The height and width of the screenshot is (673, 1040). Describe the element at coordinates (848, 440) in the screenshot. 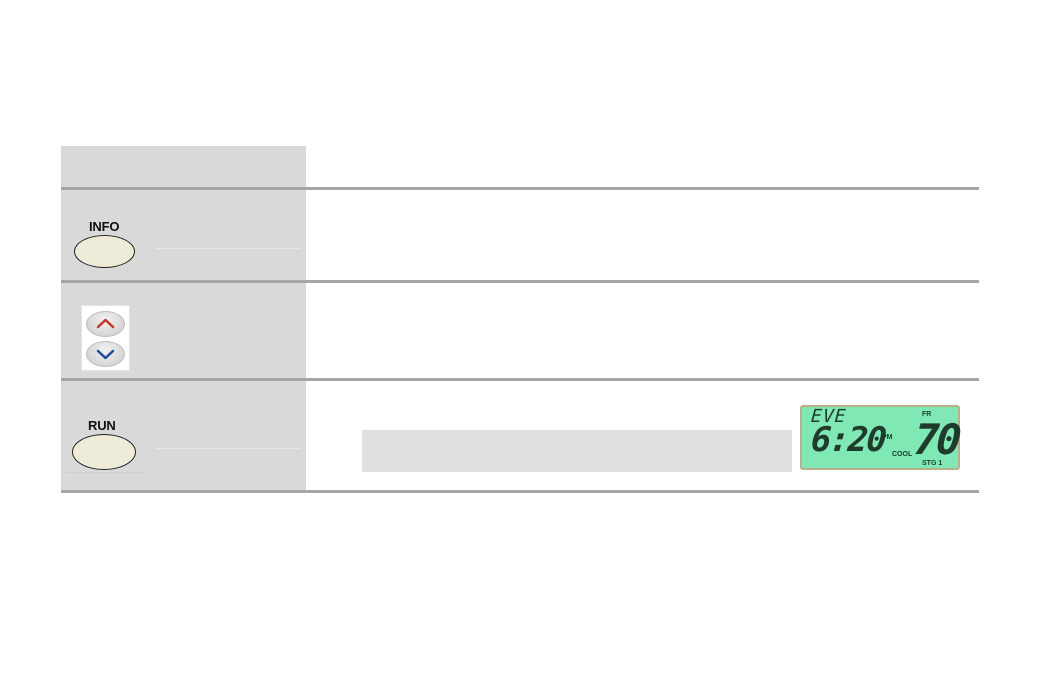

I see `lcd-time: 6:20` at that location.